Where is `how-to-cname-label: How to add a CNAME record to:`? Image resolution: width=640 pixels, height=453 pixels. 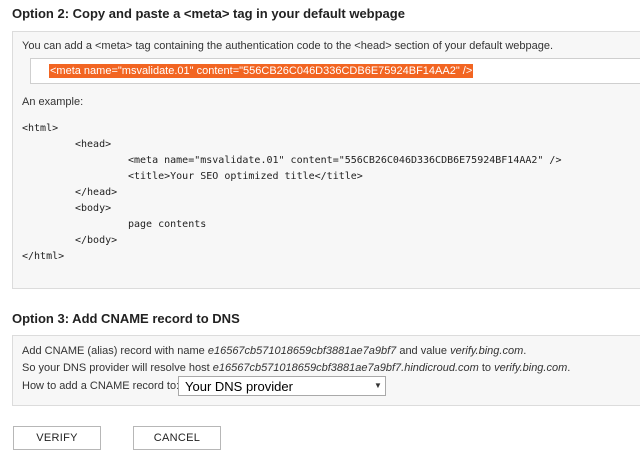 how-to-cname-label: How to add a CNAME record to: is located at coordinates (101, 386).